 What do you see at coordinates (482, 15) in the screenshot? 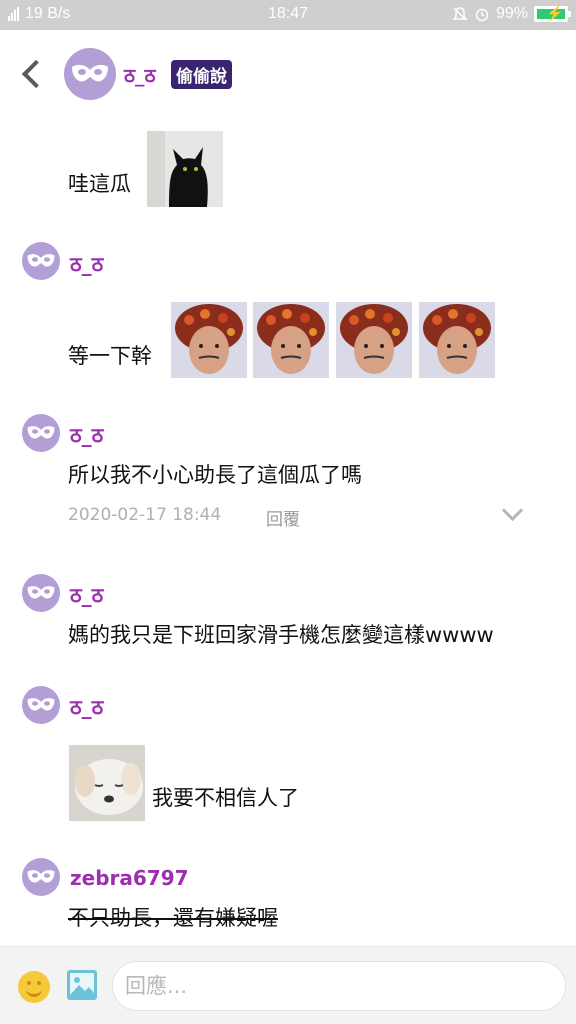
I see `alarm-icon` at bounding box center [482, 15].